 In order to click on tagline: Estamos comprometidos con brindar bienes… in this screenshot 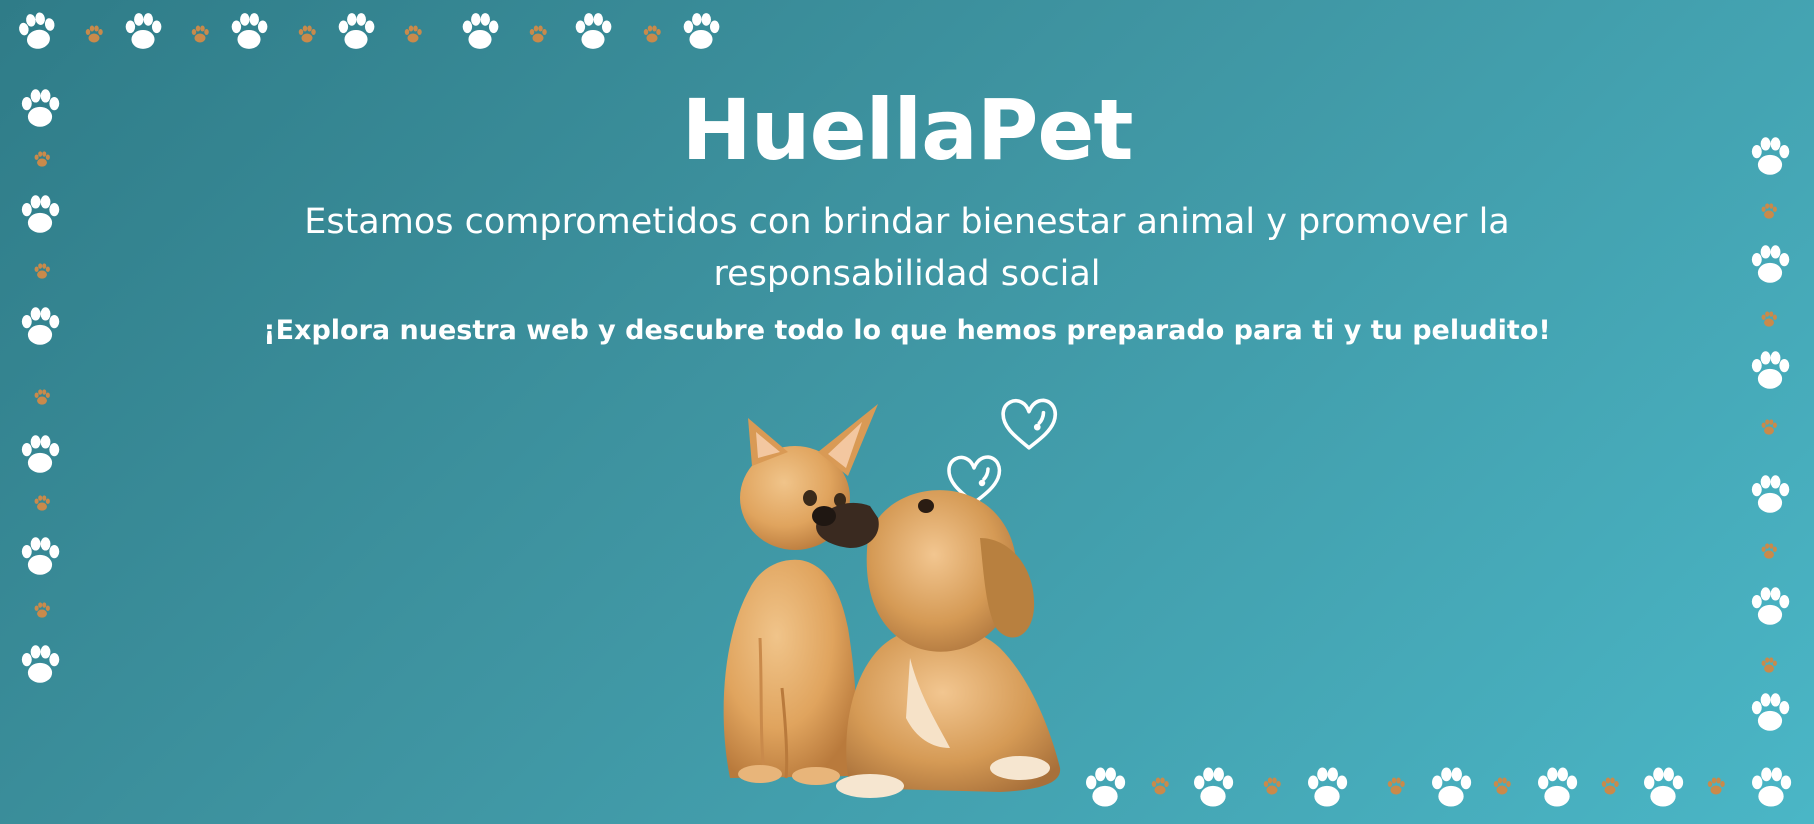, I will do `click(907, 248)`.